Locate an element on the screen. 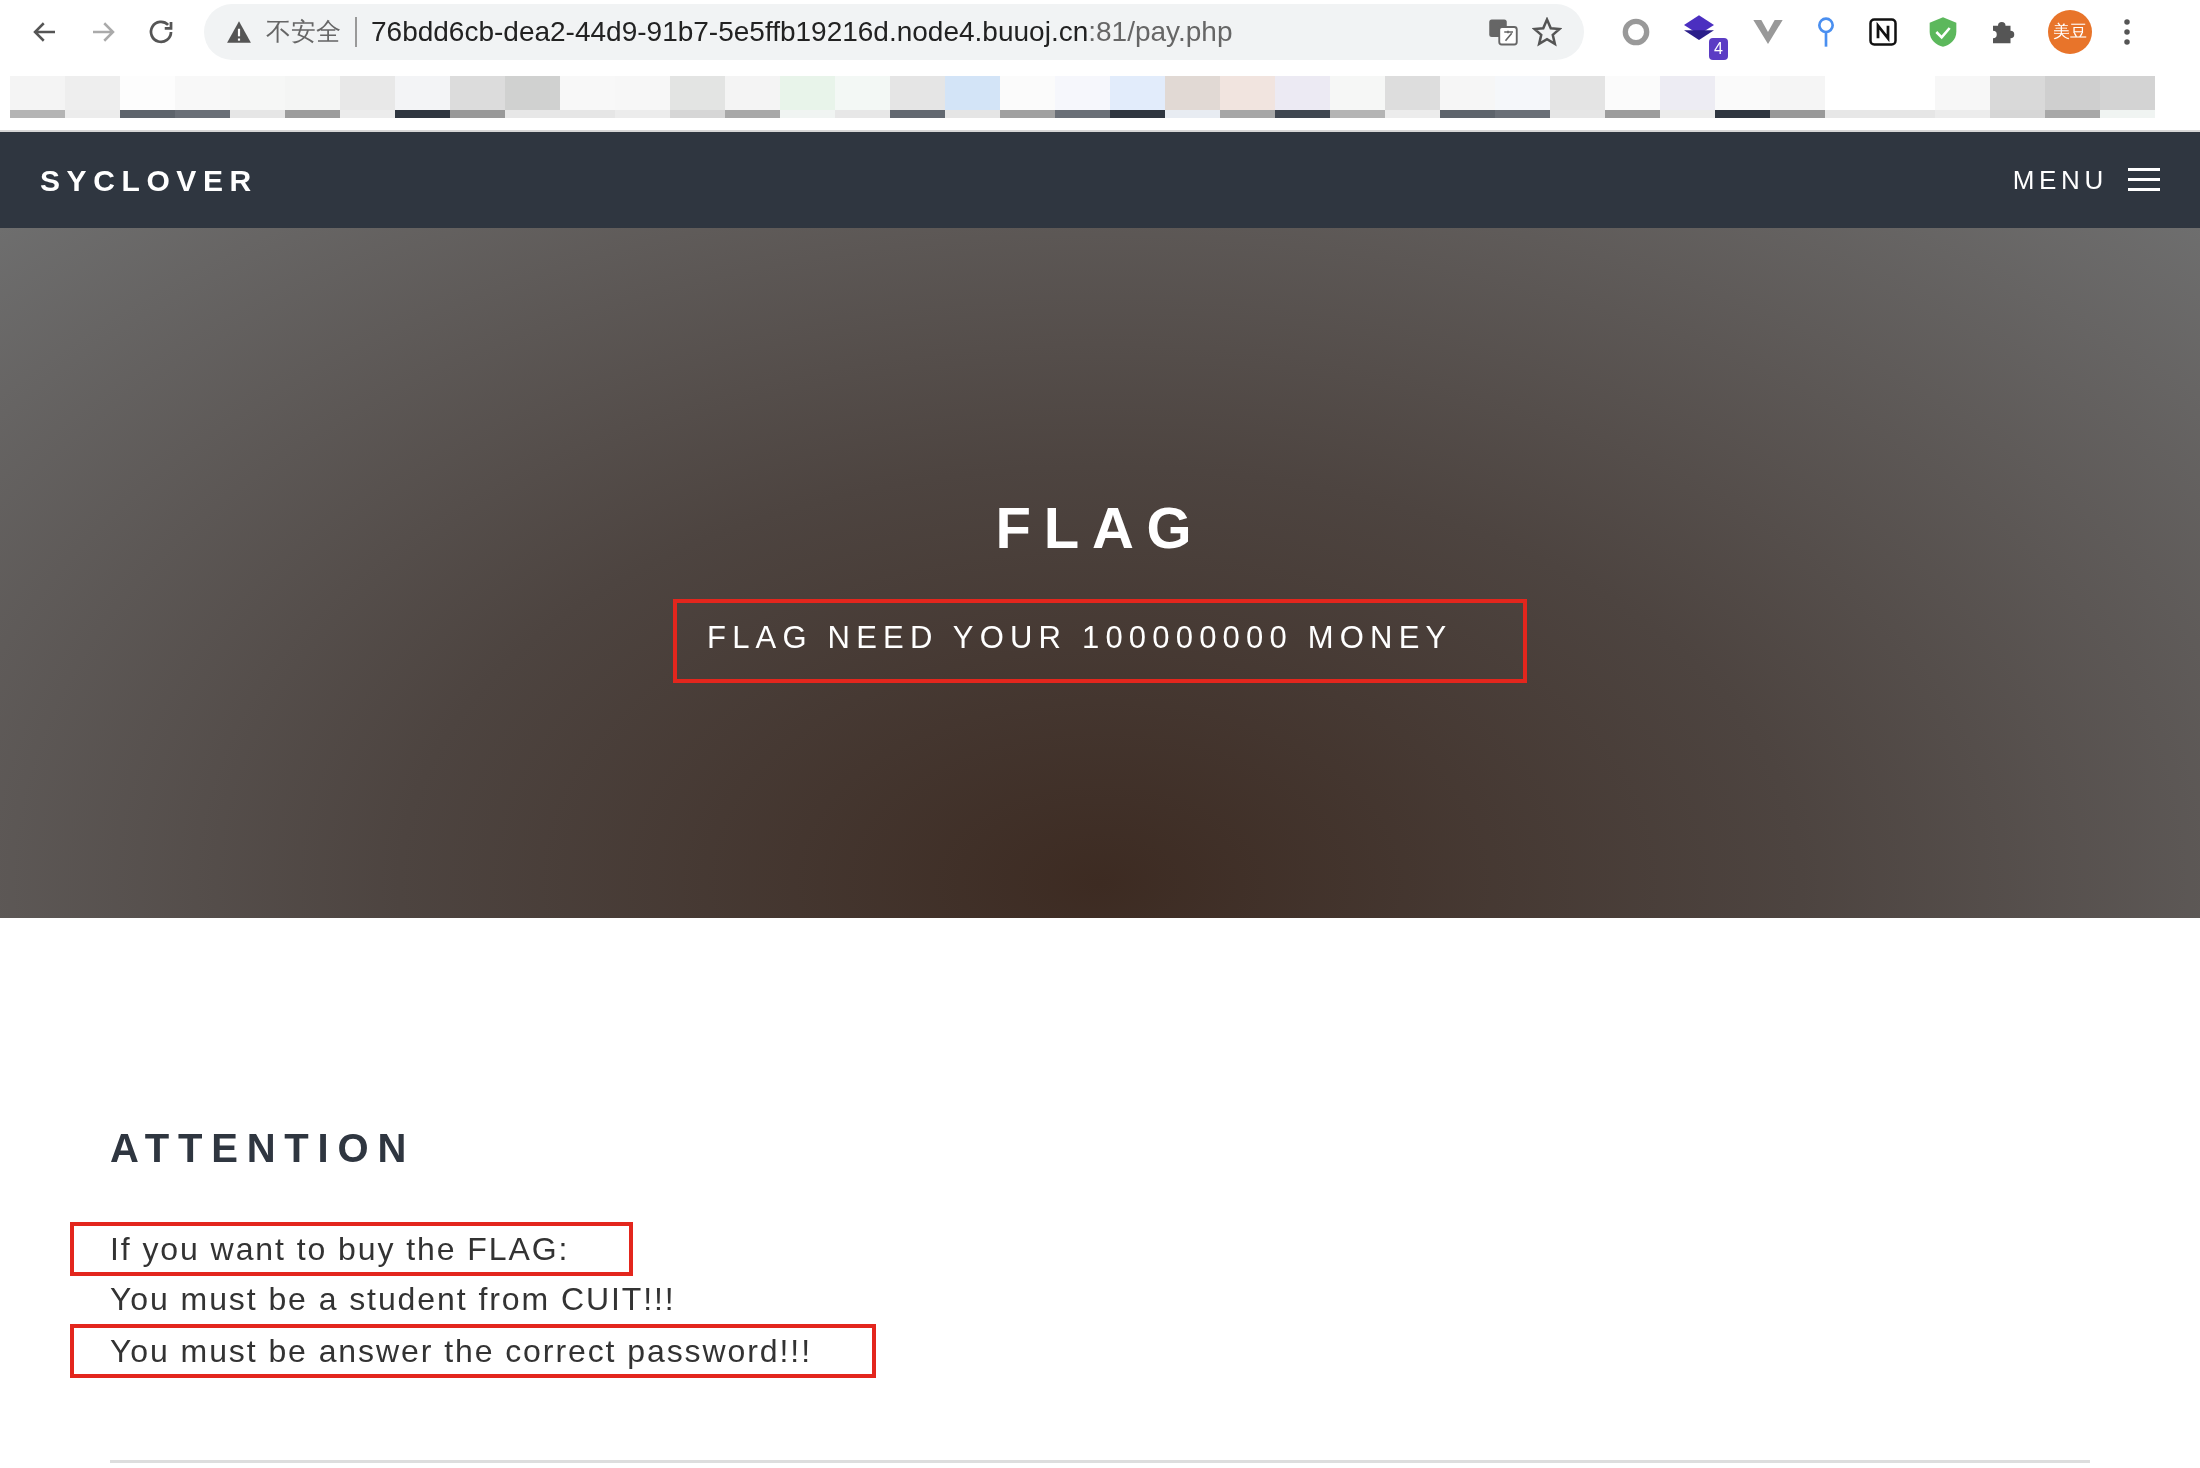 This screenshot has height=1468, width=2200. address-bar: 不安全 76bdd6cb-dea2-44d9-91b7-5e5ffb19216d.node4.buuoj.cn:81/pay.php is located at coordinates (894, 32).